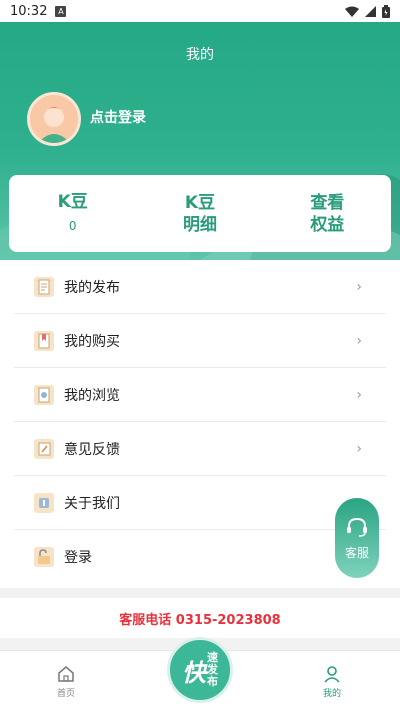 Image resolution: width=400 pixels, height=712 pixels. I want to click on tab-home: 首页, so click(66, 682).